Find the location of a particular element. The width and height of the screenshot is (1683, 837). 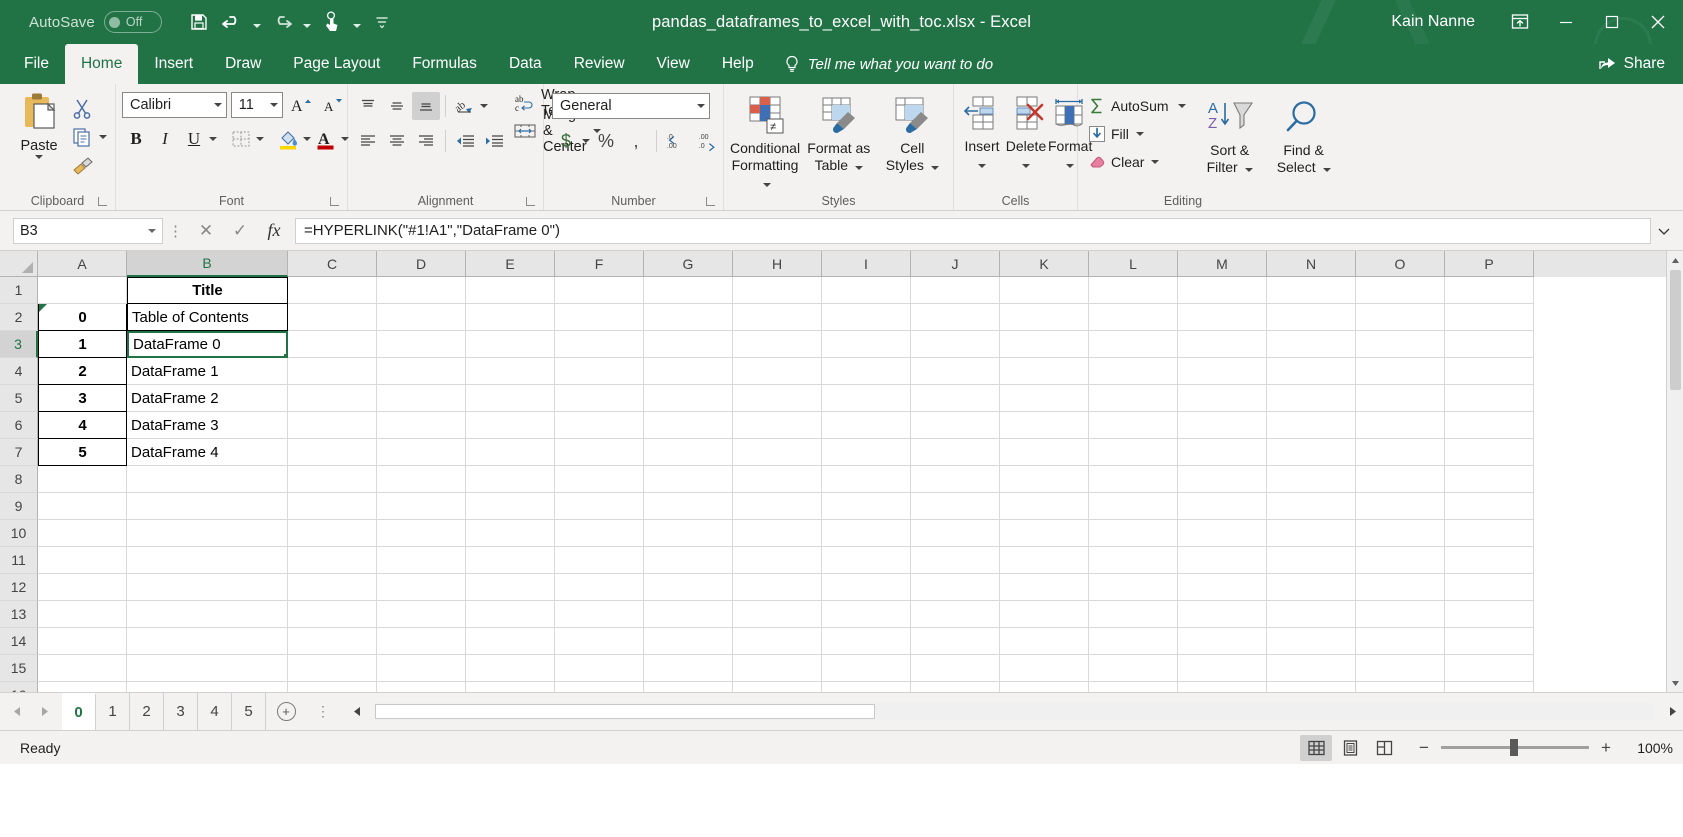

cell-J5 is located at coordinates (955, 398).